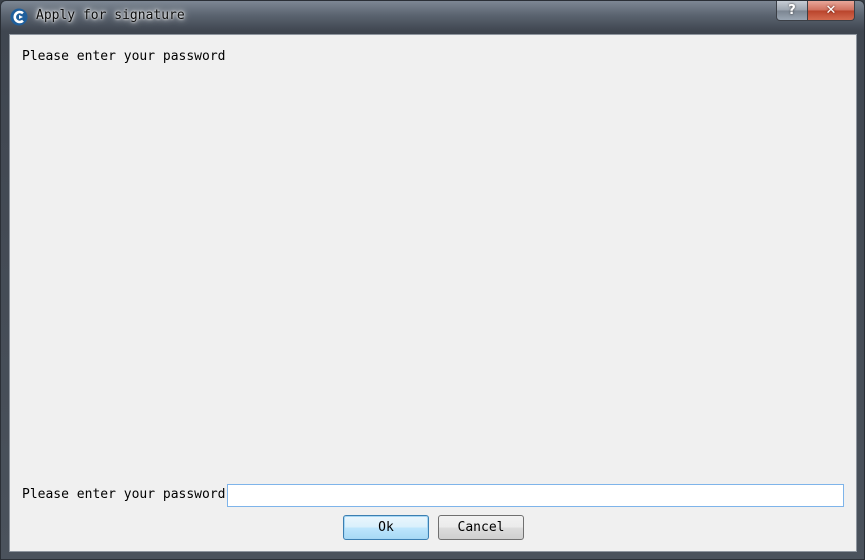 The width and height of the screenshot is (865, 560). I want to click on ok-button: Ok, so click(386, 527).